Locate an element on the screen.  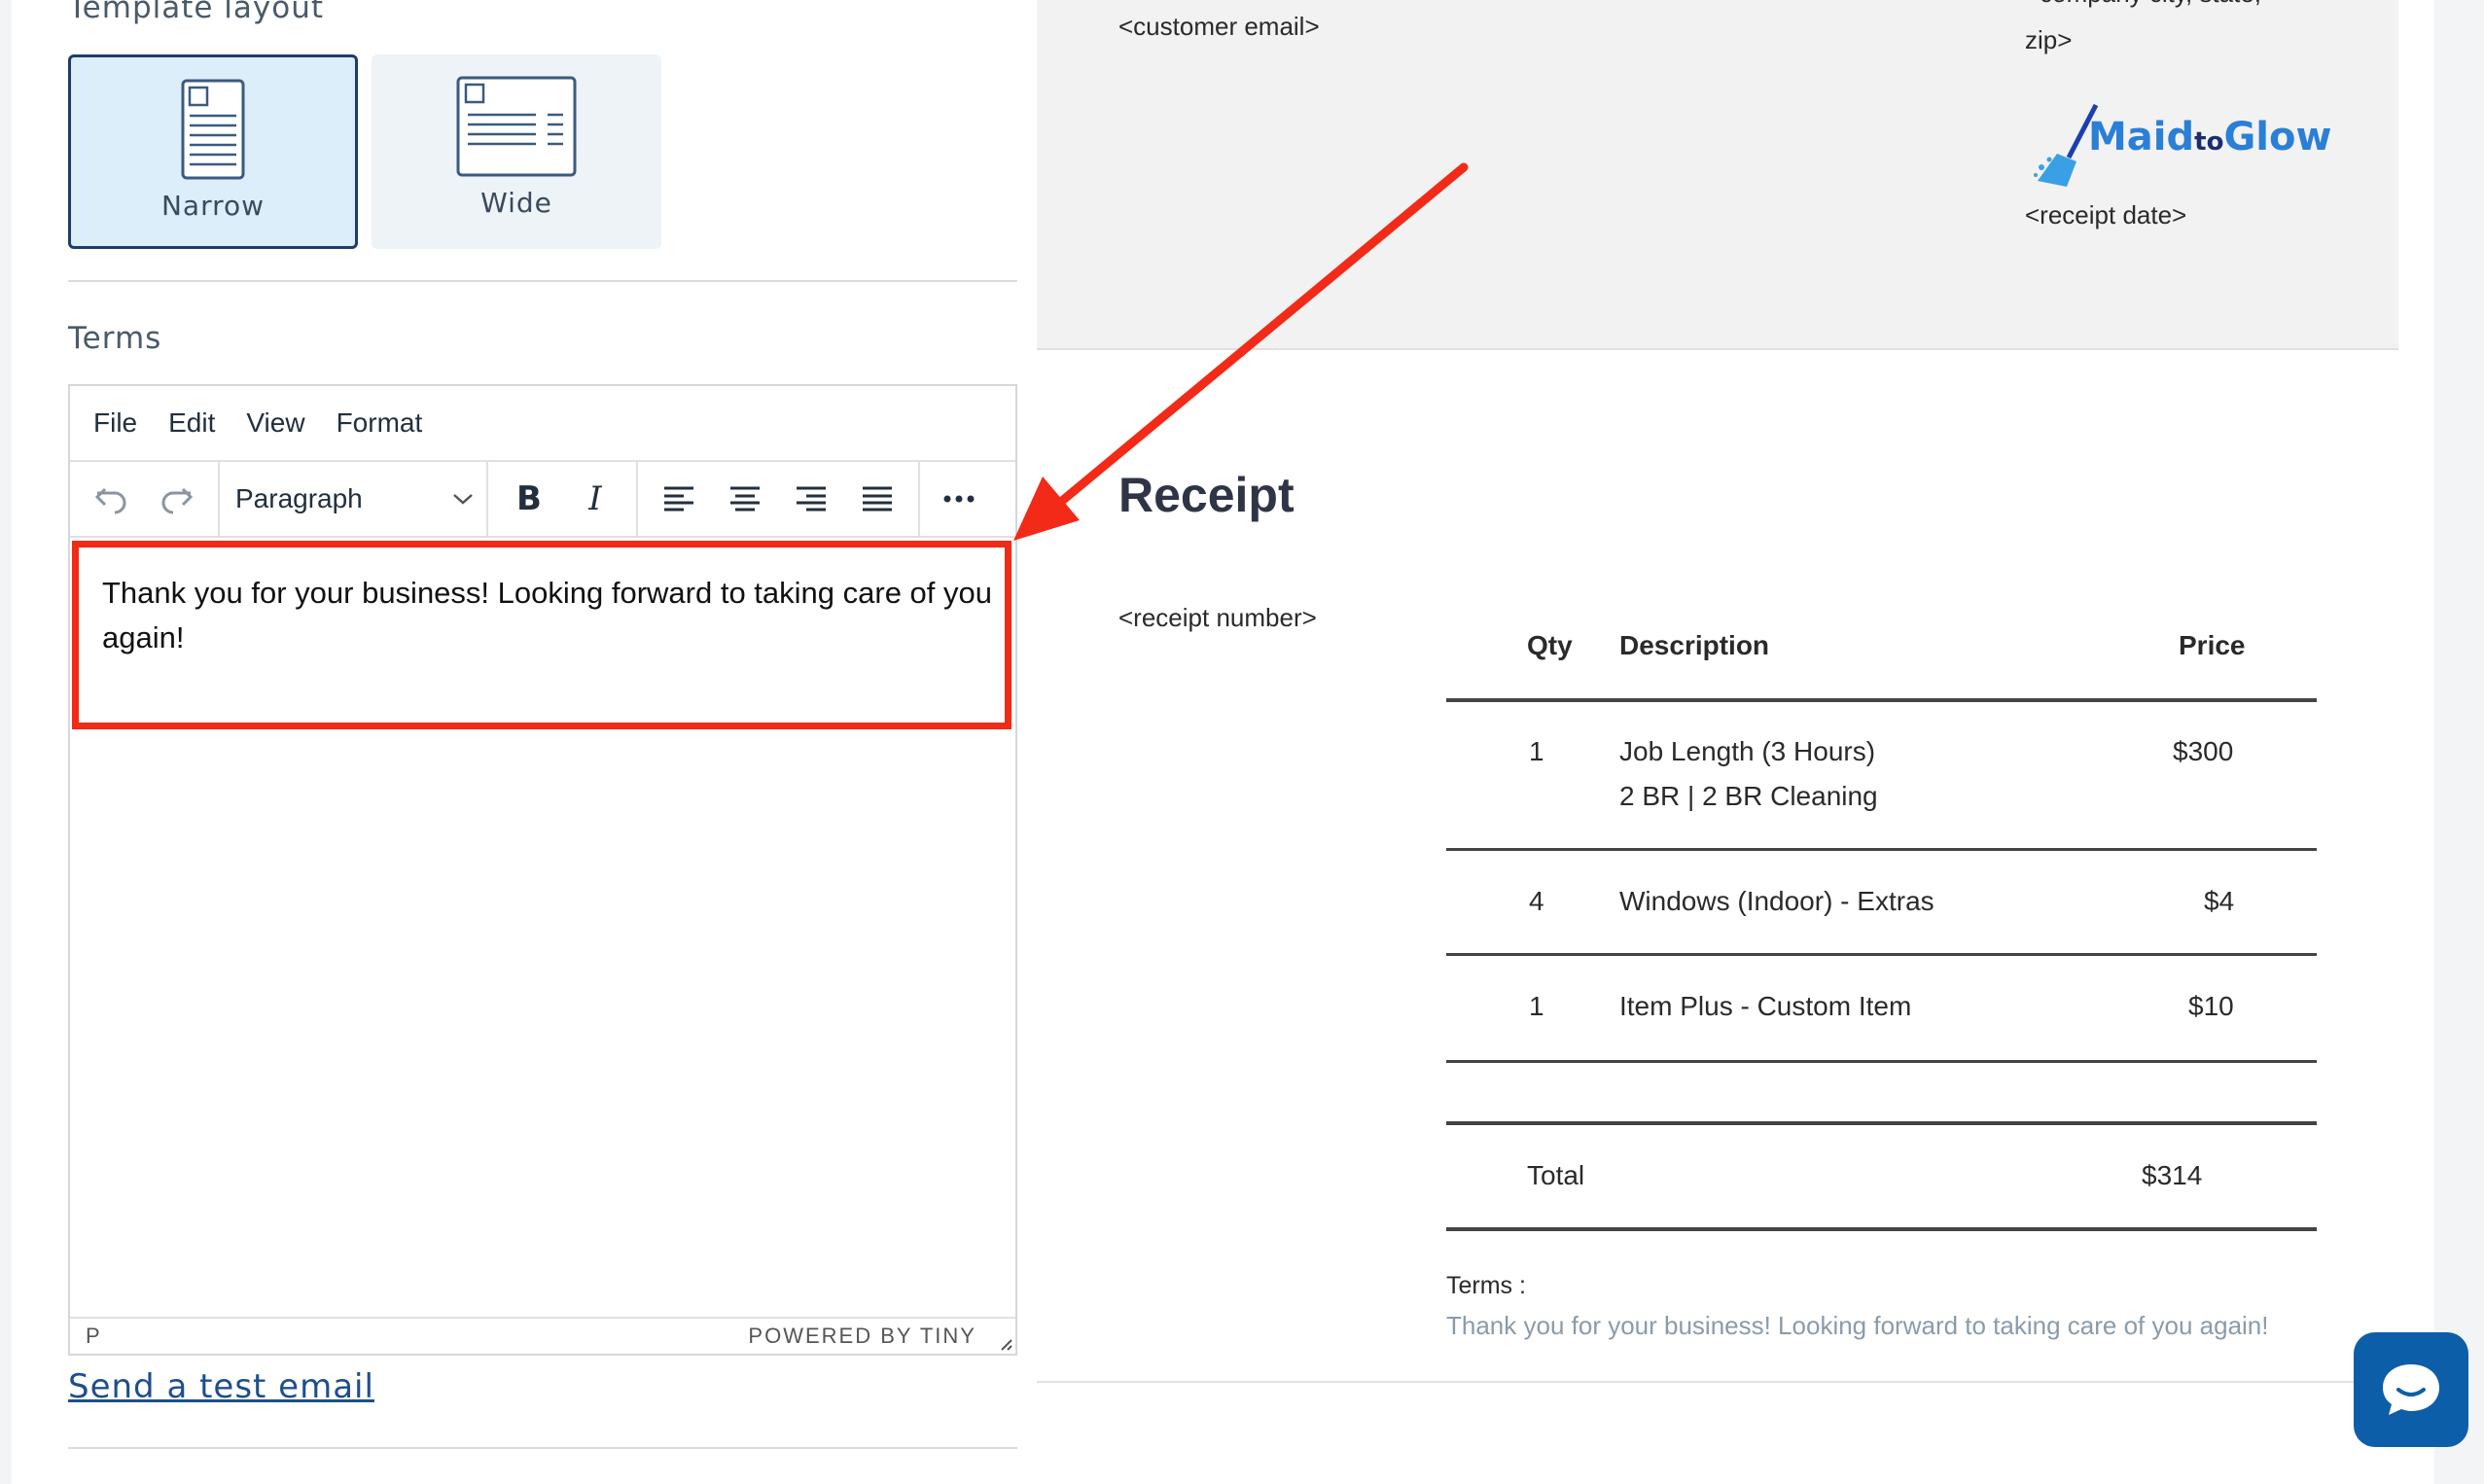
total-value: $314 is located at coordinates (2172, 1175).